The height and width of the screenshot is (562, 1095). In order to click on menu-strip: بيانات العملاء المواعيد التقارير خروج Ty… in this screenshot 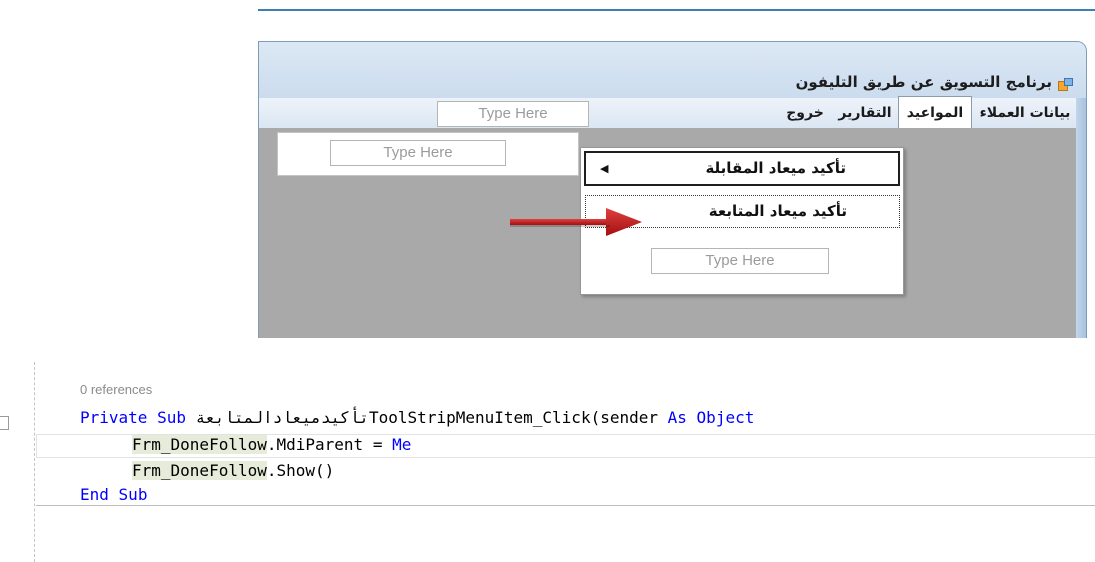, I will do `click(667, 113)`.